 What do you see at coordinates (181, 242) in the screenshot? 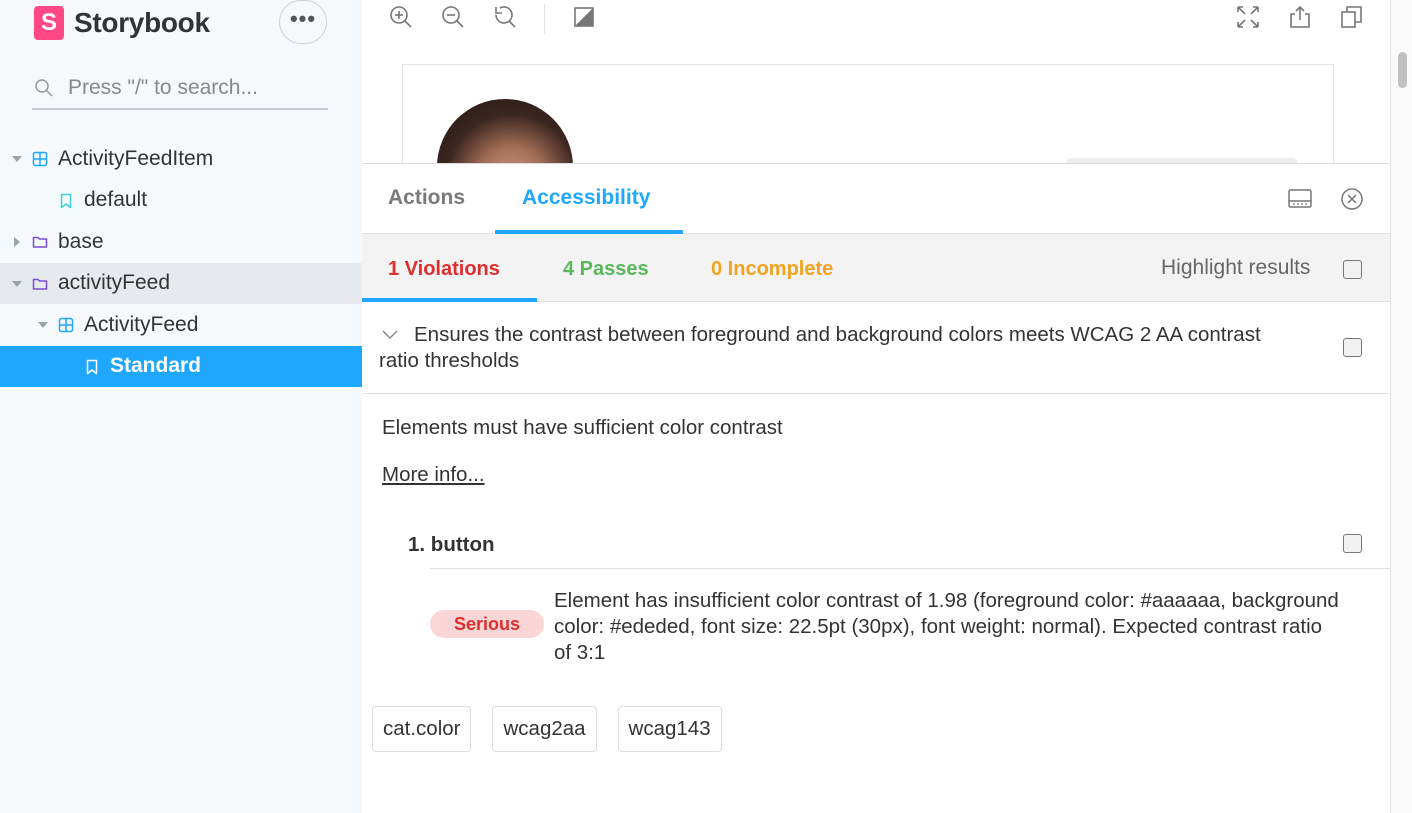
I see `tree-item-base: base` at bounding box center [181, 242].